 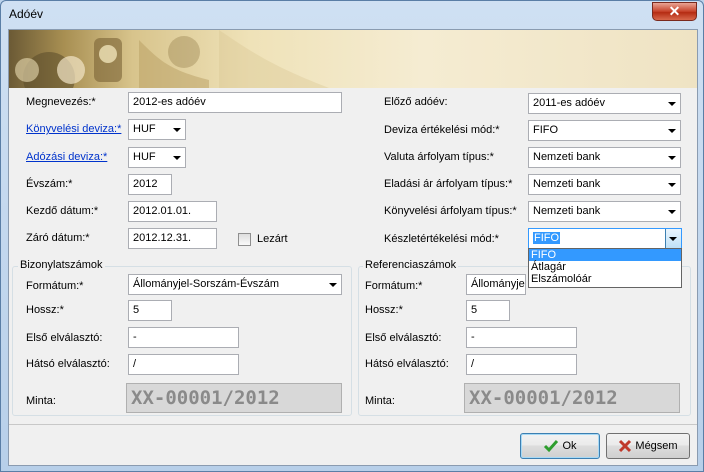 I want to click on voucher-sample-field: XX-00001/2012, so click(x=234, y=398).